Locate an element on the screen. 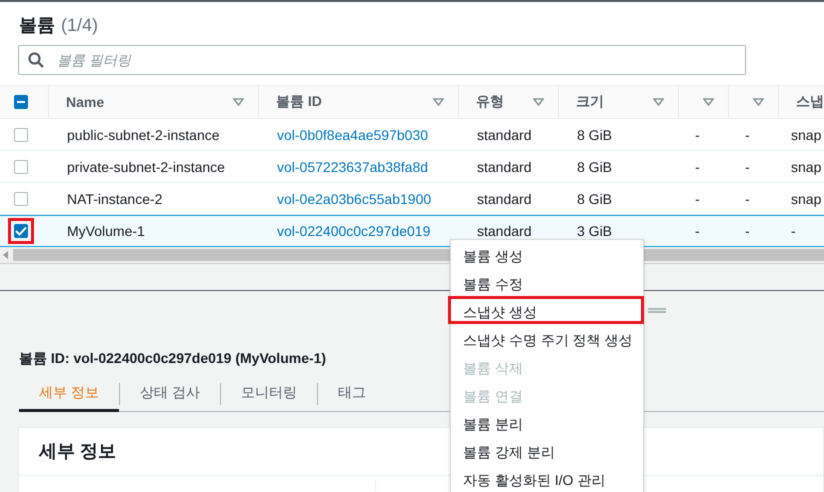  menu-item: 볼륨 강제 분리 is located at coordinates (545, 450).